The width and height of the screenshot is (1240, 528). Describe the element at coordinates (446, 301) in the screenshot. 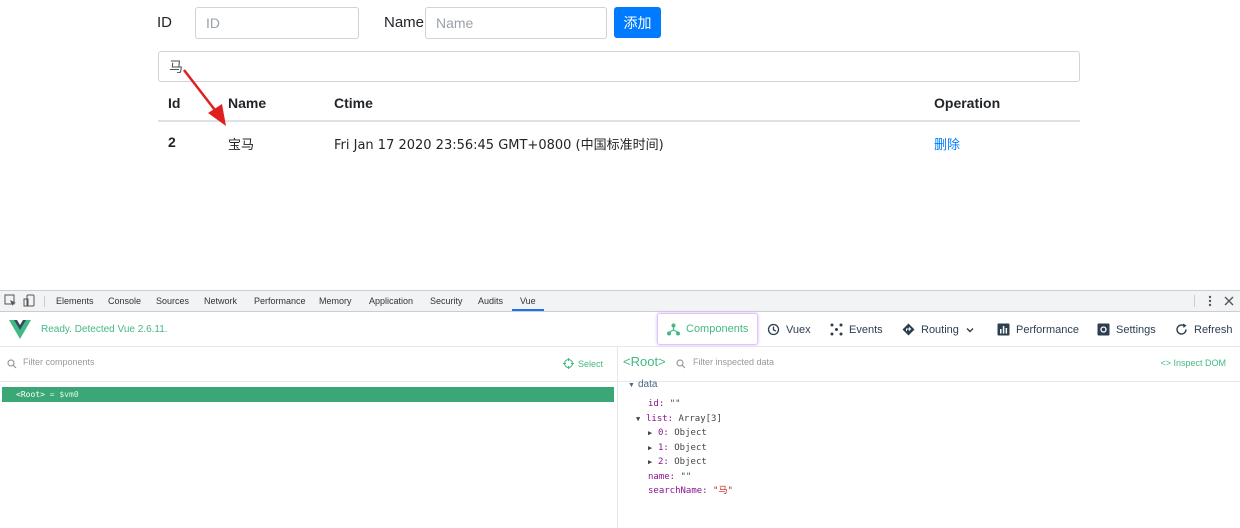

I see `tab-security: Security` at that location.